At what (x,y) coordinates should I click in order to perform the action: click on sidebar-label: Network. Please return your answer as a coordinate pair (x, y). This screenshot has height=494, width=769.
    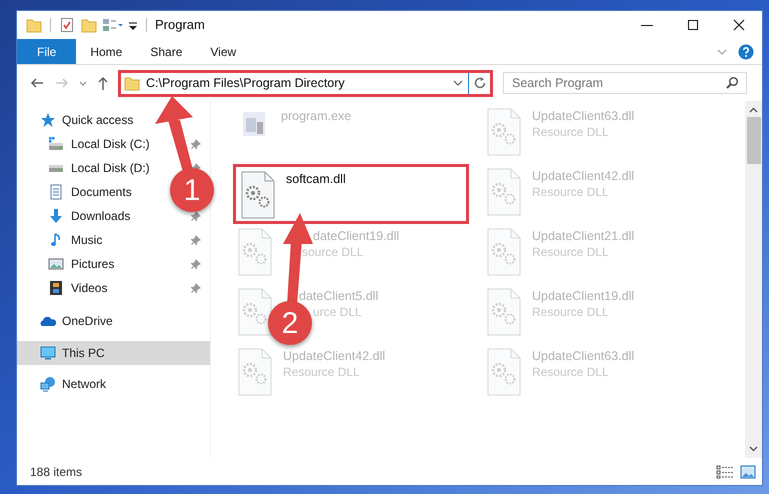
    Looking at the image, I should click on (84, 384).